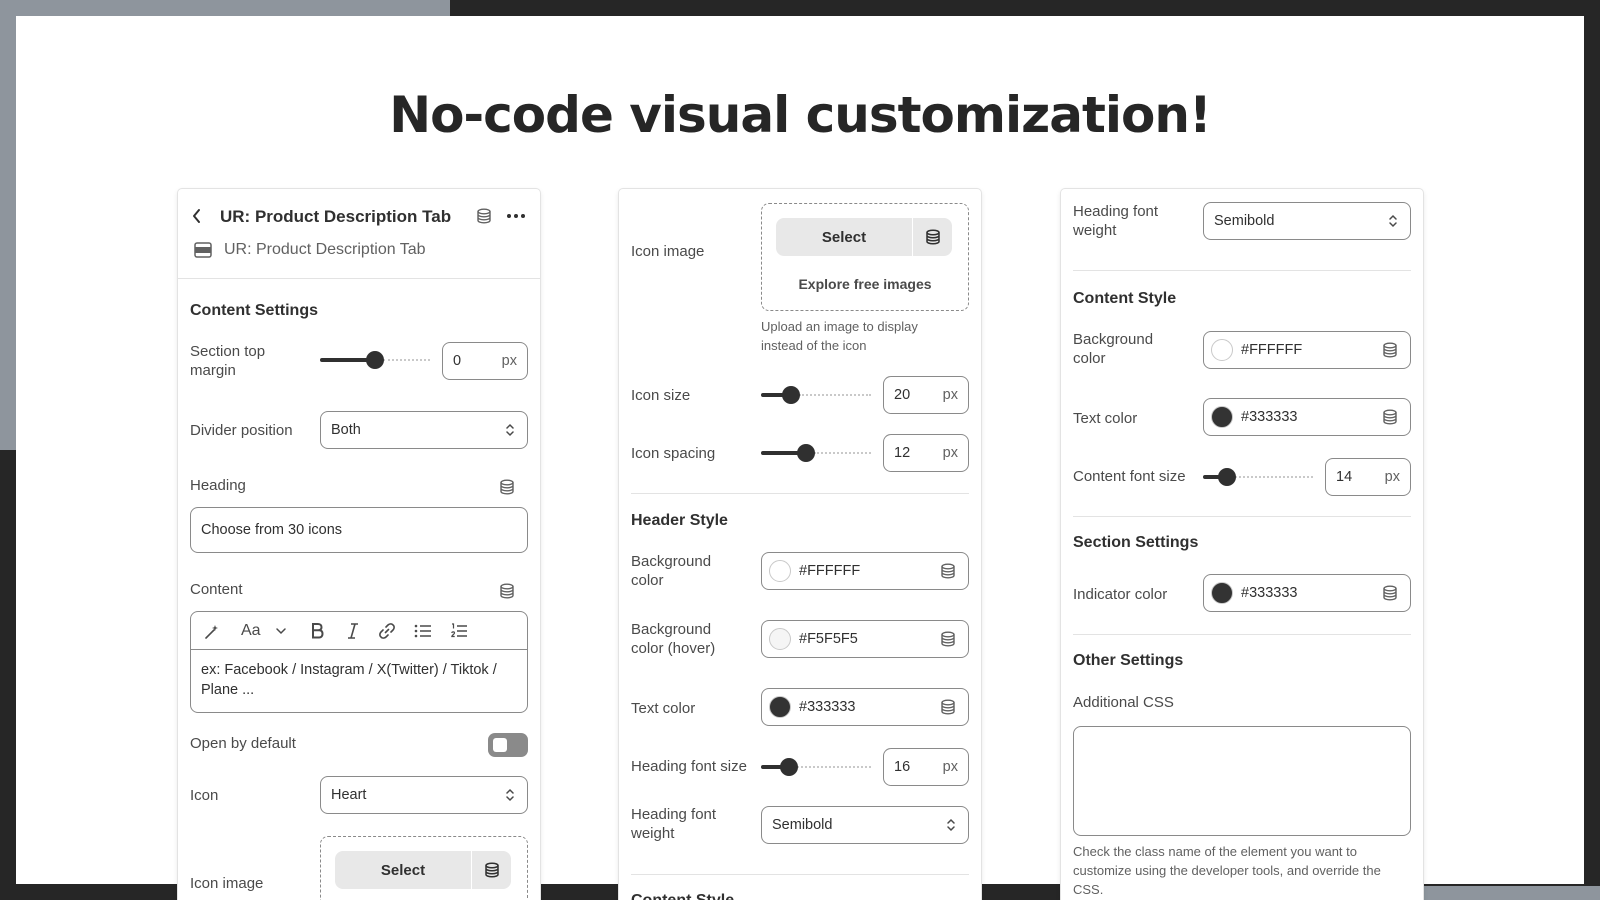 This screenshot has width=1600, height=900. Describe the element at coordinates (500, 745) in the screenshot. I see `toggle-icon` at that location.